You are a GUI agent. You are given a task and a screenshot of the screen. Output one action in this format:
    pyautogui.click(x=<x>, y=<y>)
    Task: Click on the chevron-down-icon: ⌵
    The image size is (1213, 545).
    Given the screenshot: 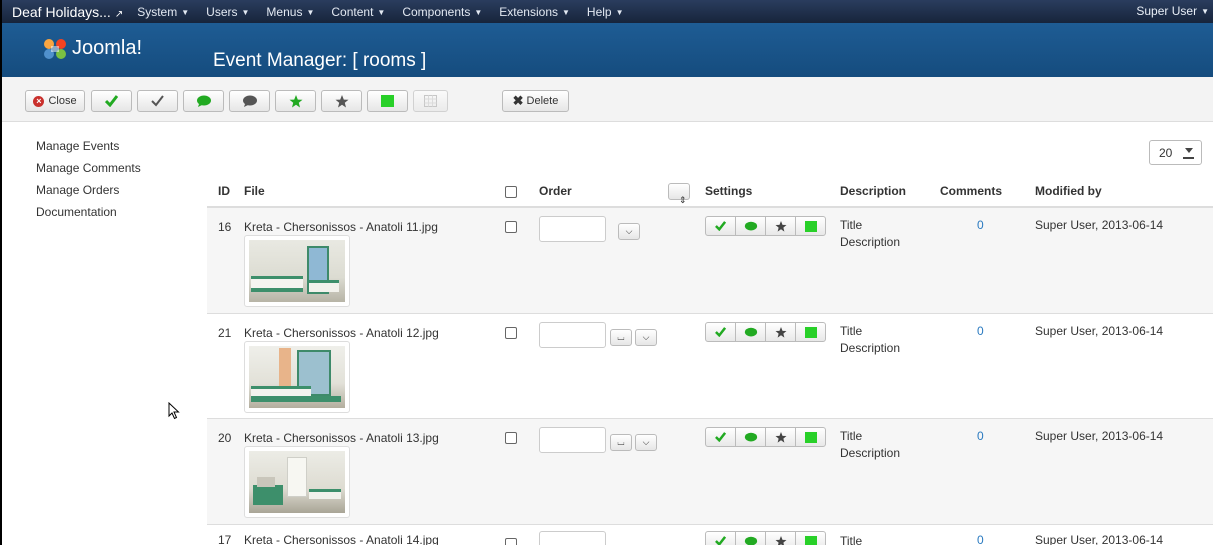 What is the action you would take?
    pyautogui.click(x=629, y=231)
    